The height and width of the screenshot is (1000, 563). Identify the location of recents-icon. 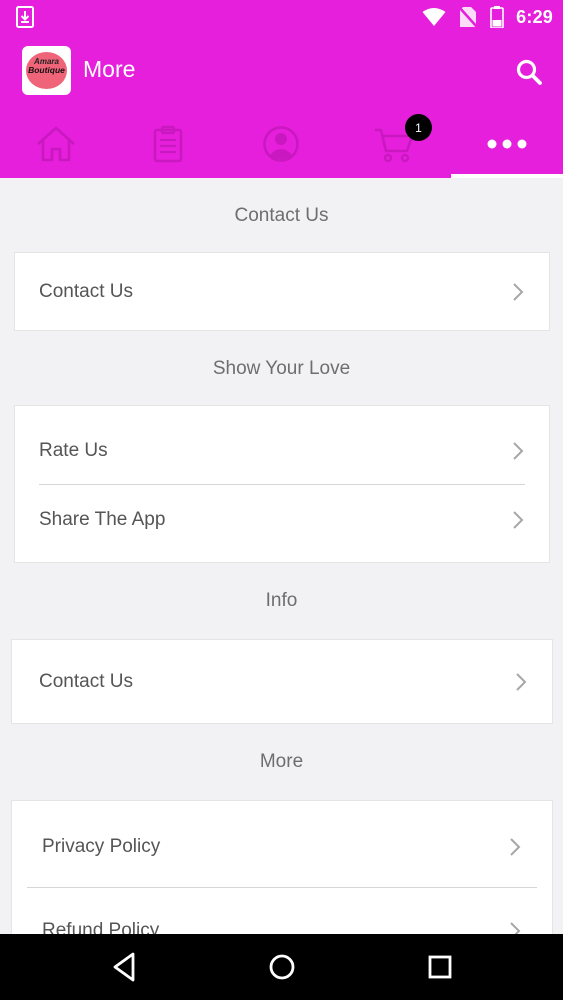
(440, 967).